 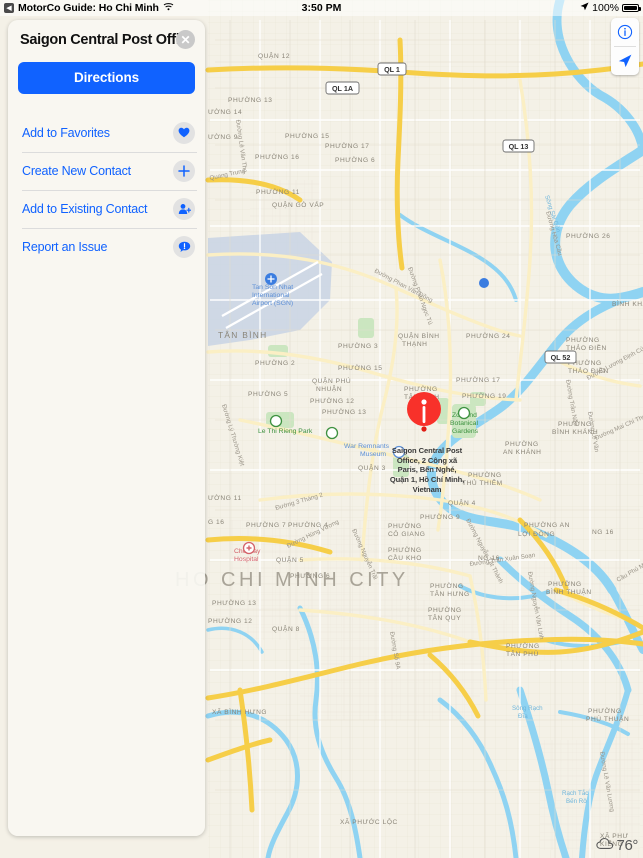 I want to click on svg-text: PHÚ THUẬN, so click(x=607, y=718).